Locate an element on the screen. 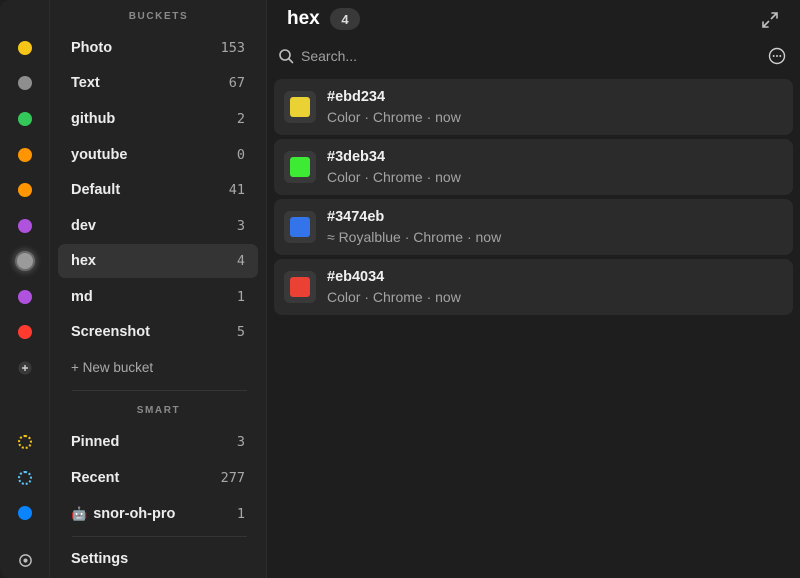 This screenshot has height=578, width=800. sidebar-item-count: 153 is located at coordinates (232, 48).